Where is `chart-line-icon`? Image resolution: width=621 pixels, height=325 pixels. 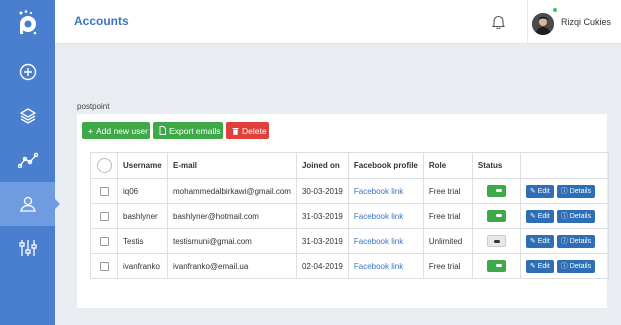
chart-line-icon is located at coordinates (27, 160).